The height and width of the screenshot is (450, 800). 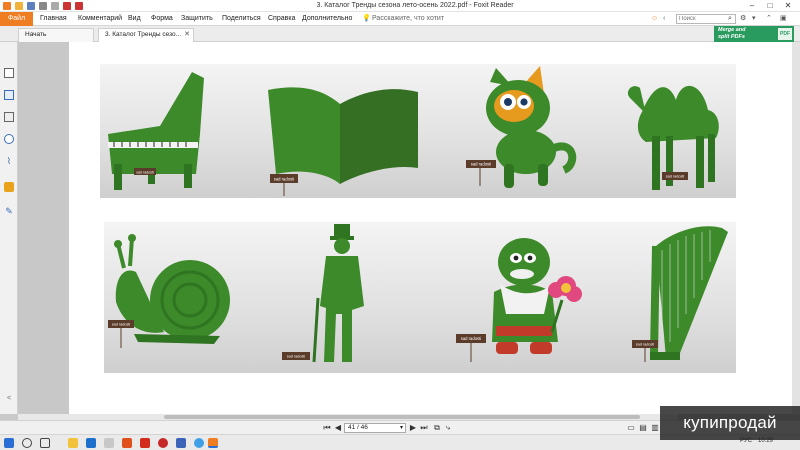 I want to click on comments-icon, so click(x=9, y=139).